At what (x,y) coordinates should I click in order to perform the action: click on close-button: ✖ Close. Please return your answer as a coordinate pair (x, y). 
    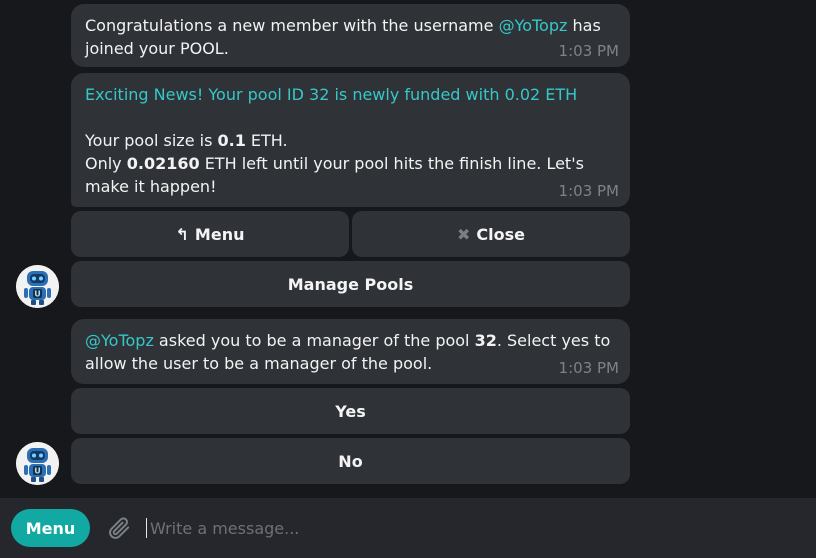
    Looking at the image, I should click on (491, 234).